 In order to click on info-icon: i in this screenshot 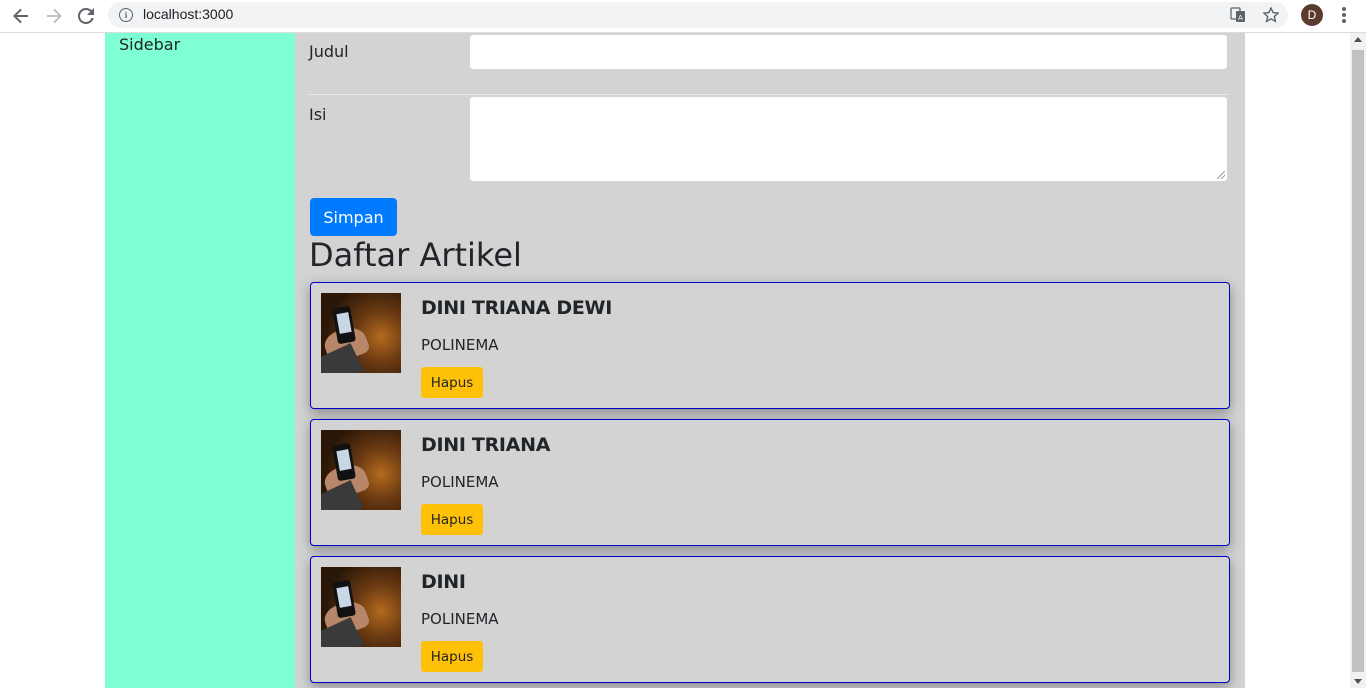, I will do `click(126, 15)`.